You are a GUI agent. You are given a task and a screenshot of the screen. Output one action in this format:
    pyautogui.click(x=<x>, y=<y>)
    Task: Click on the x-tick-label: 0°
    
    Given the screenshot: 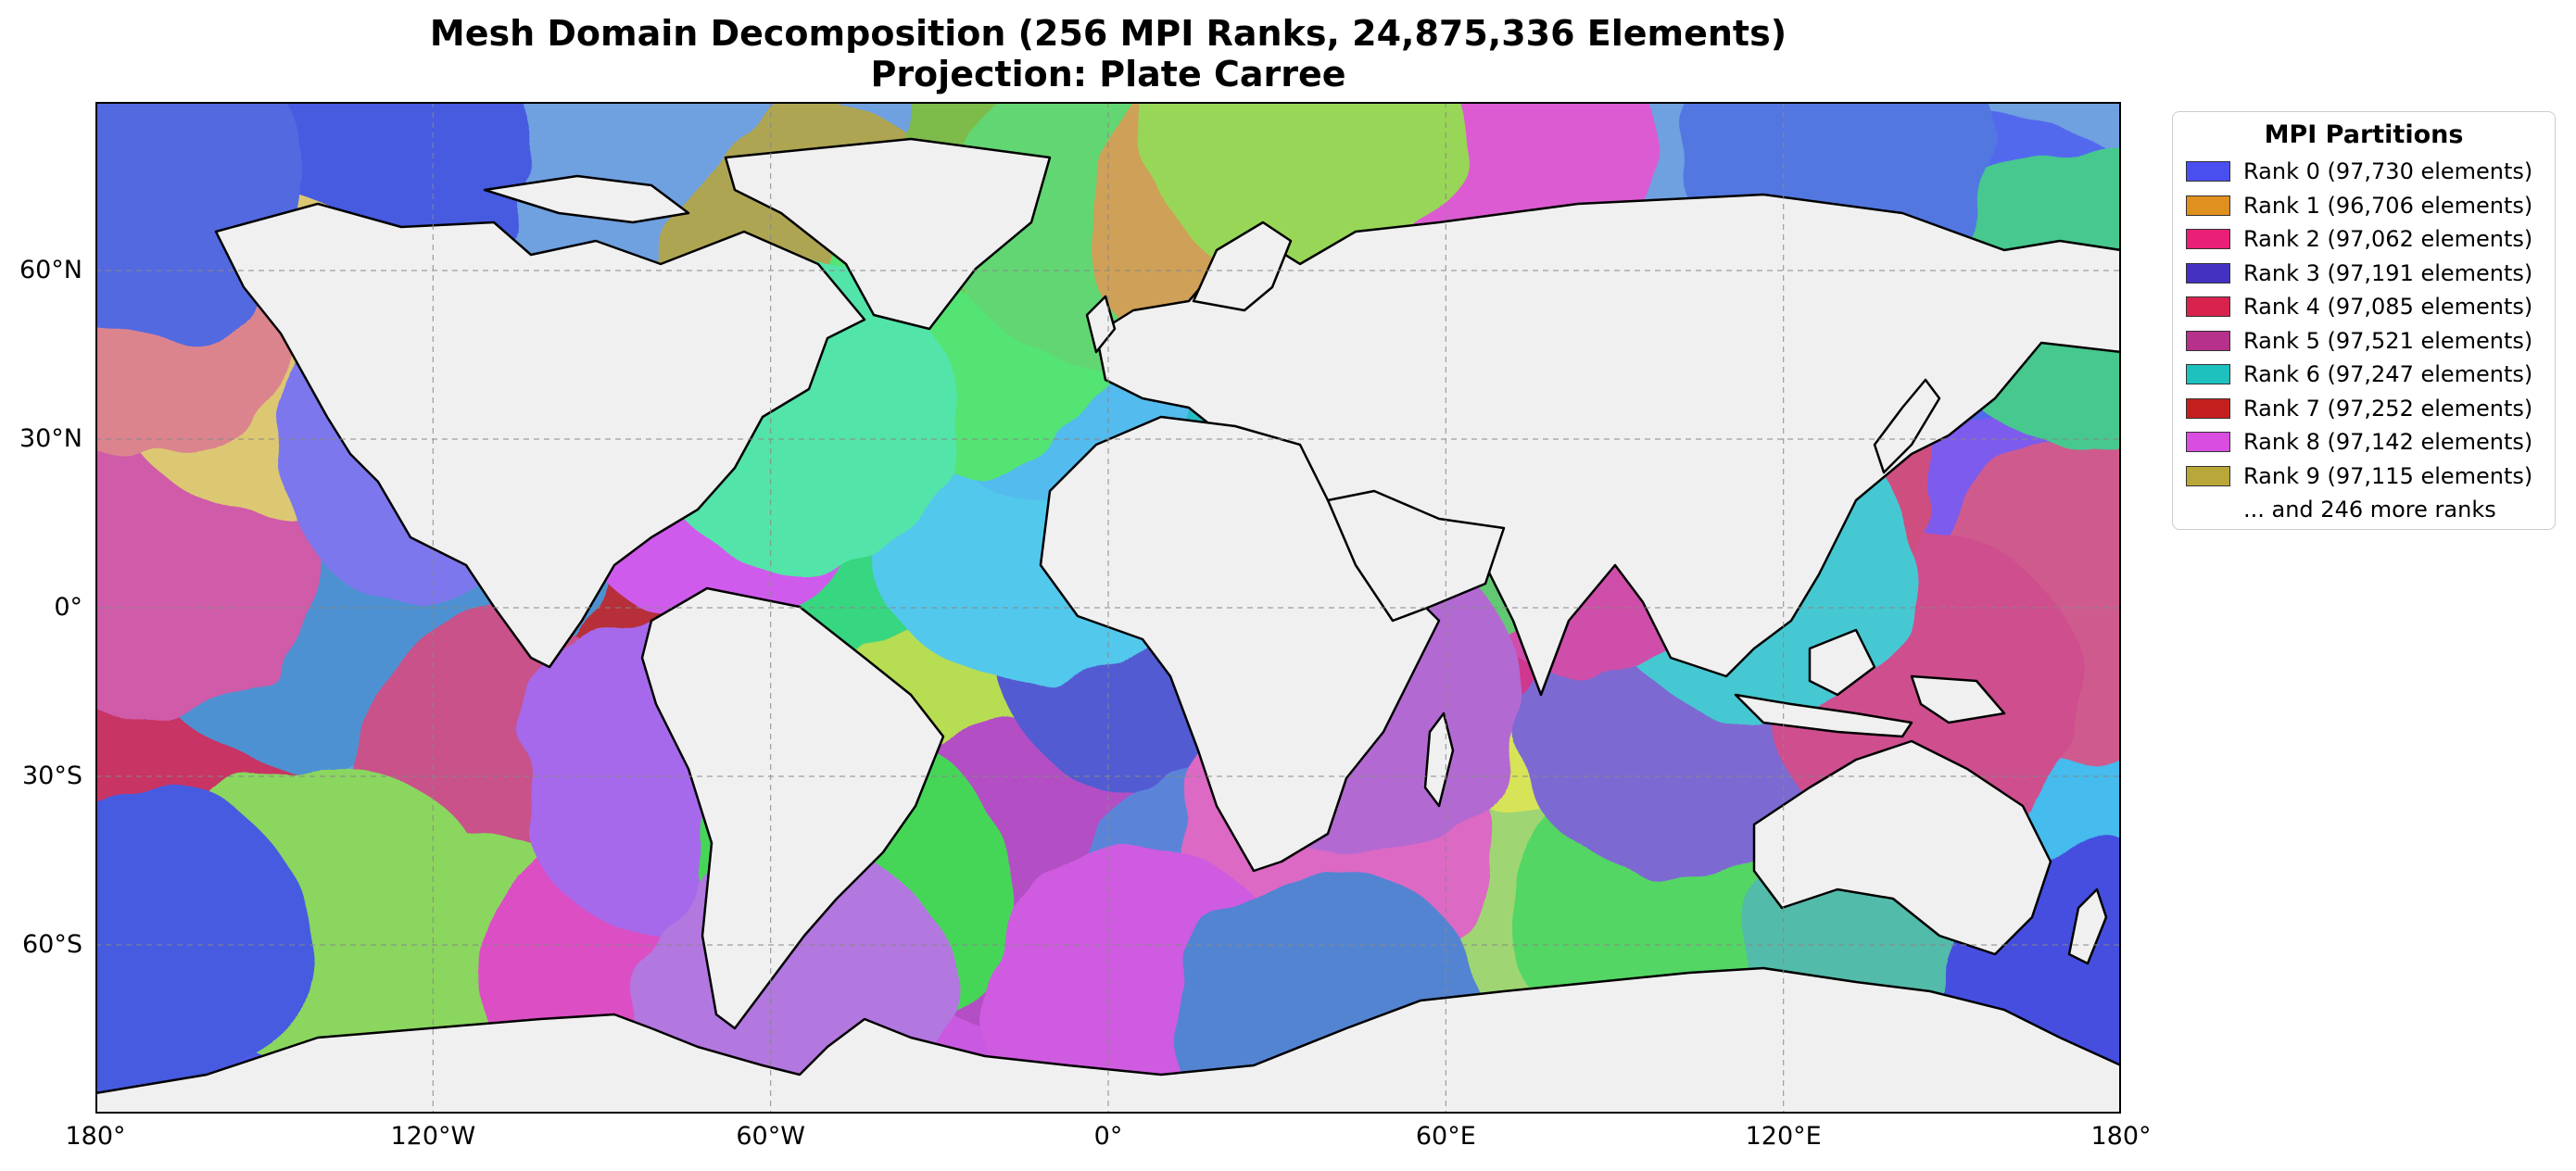 What is the action you would take?
    pyautogui.click(x=1108, y=1136)
    